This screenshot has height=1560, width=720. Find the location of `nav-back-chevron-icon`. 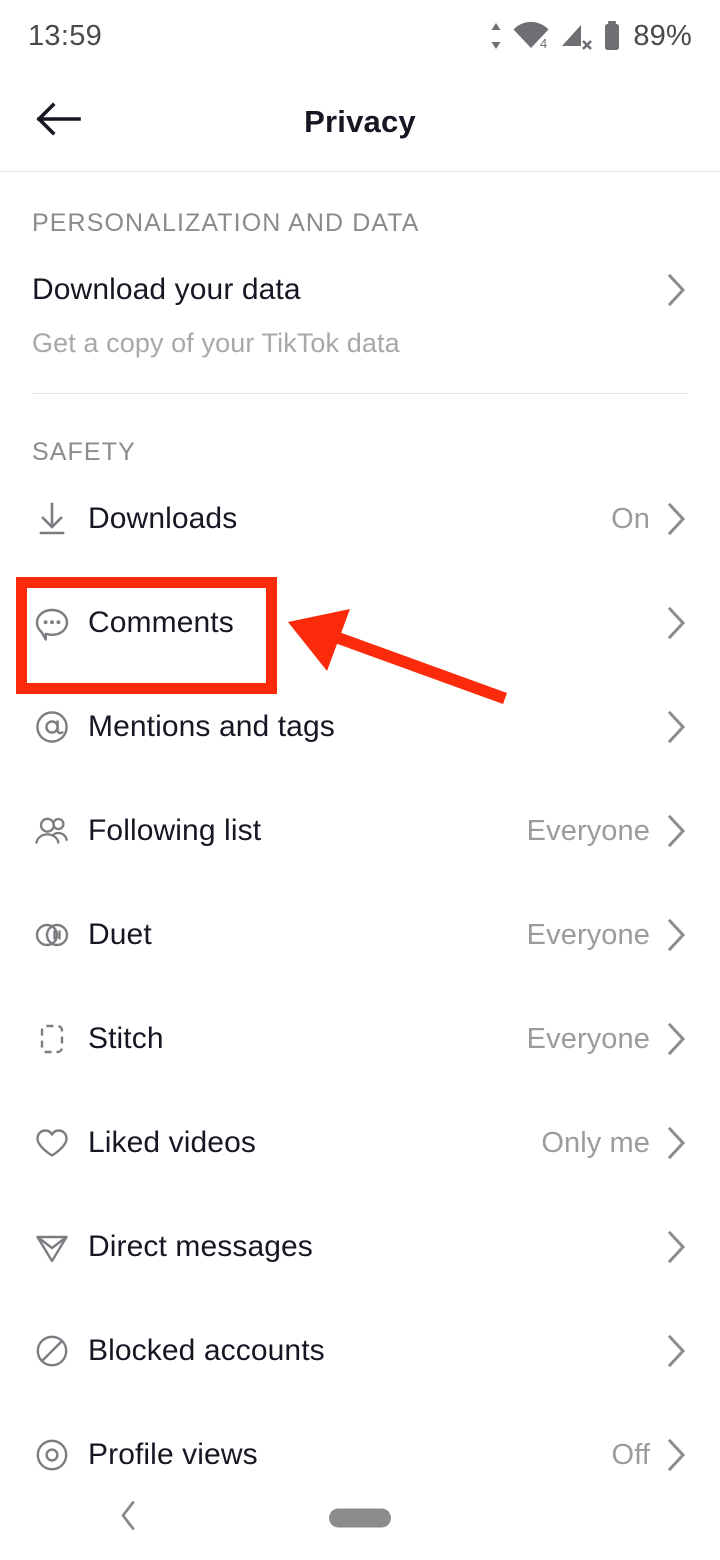

nav-back-chevron-icon is located at coordinates (128, 1517).